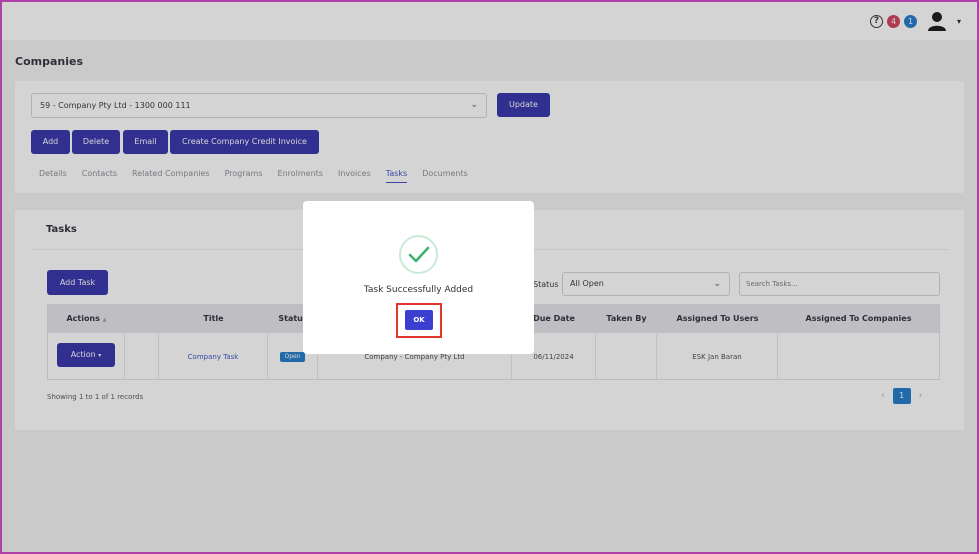 The image size is (979, 554). I want to click on check-icon, so click(419, 254).